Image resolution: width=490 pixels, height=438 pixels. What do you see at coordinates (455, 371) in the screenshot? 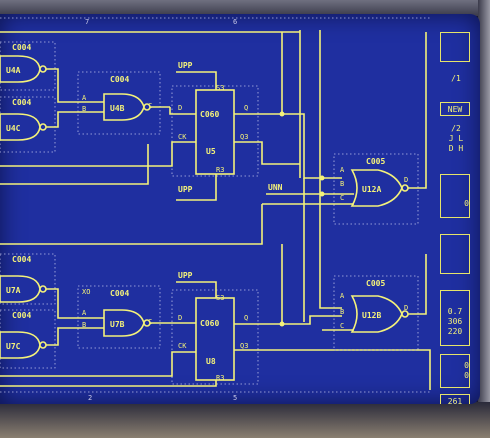
I see `sidebar-slot-4: 0 0` at bounding box center [455, 371].